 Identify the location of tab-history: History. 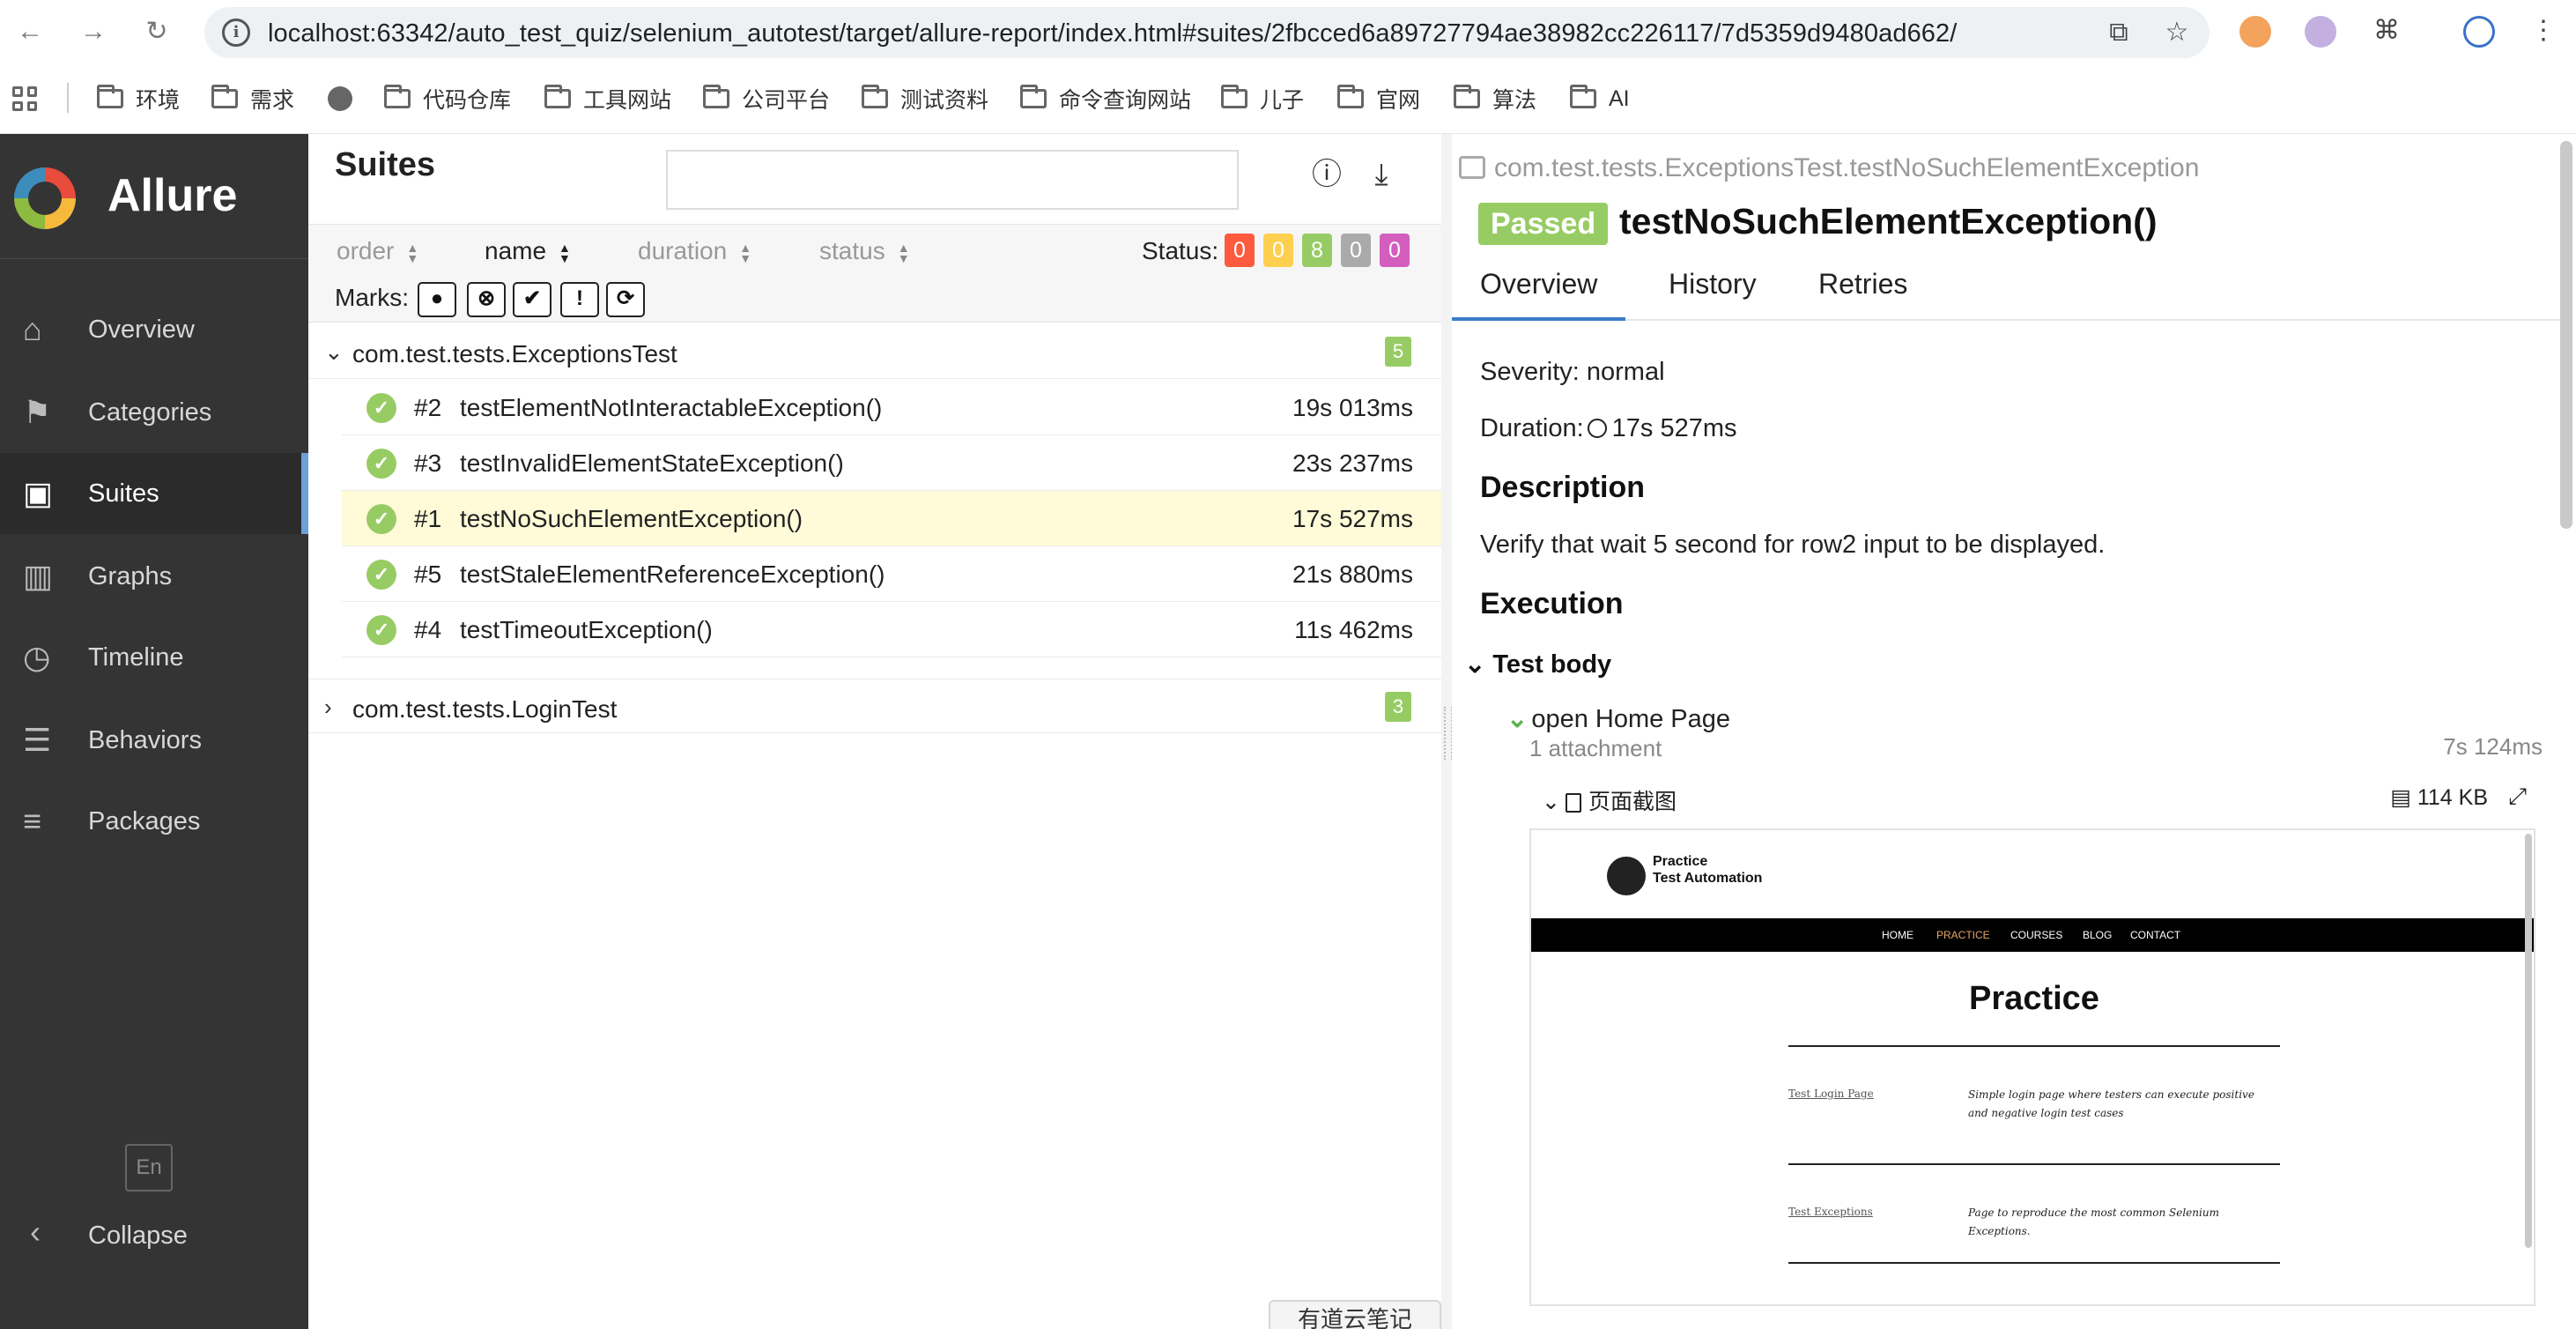
(1713, 294).